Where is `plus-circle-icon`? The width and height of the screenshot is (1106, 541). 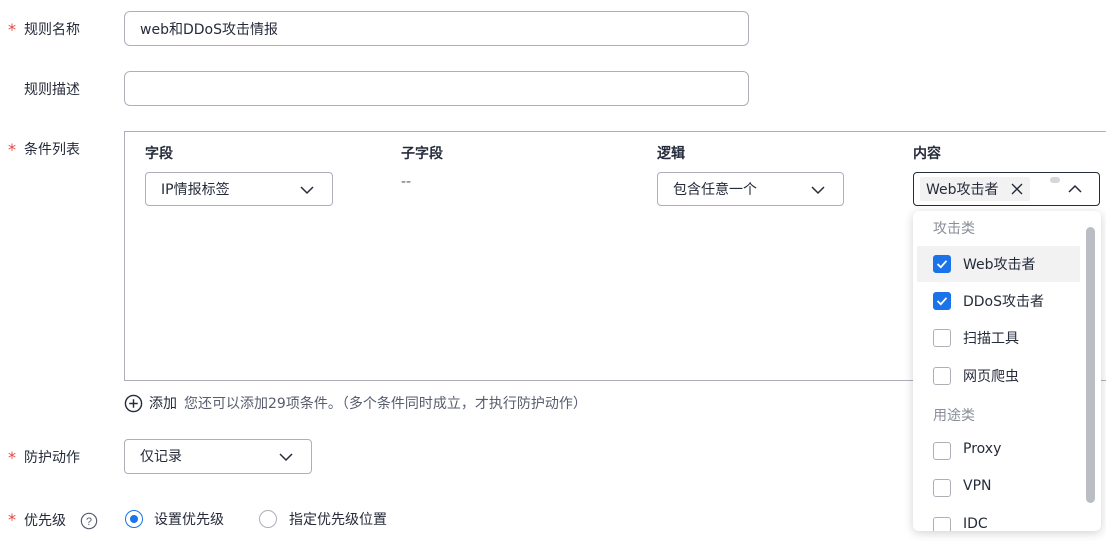 plus-circle-icon is located at coordinates (133, 403).